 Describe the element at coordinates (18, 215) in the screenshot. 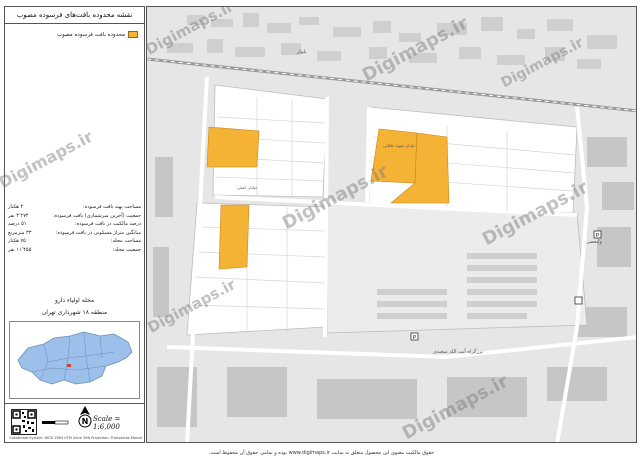

I see `stat-value: ۴٬۲۷۴ نفر` at that location.